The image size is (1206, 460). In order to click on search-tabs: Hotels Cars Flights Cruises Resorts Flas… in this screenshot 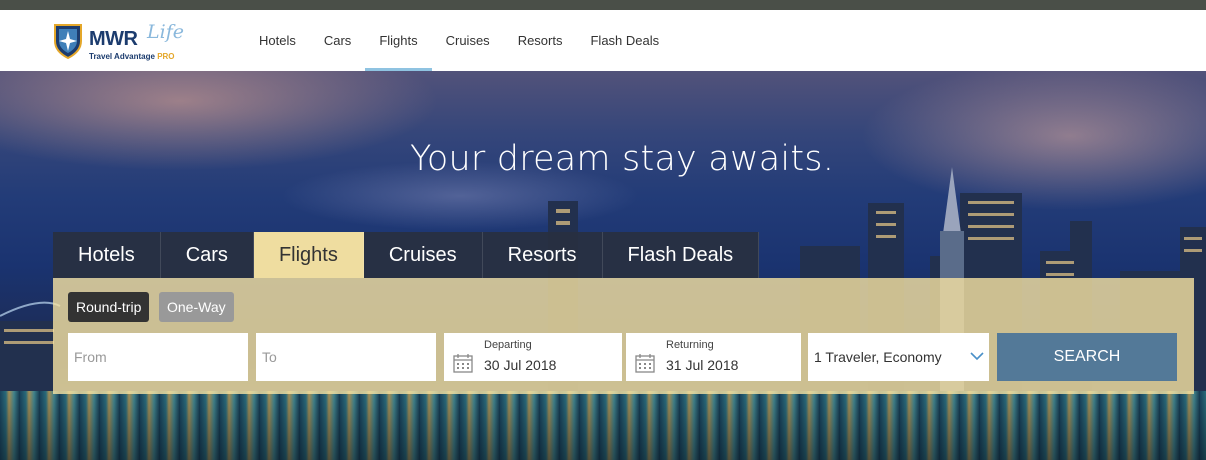, I will do `click(406, 255)`.